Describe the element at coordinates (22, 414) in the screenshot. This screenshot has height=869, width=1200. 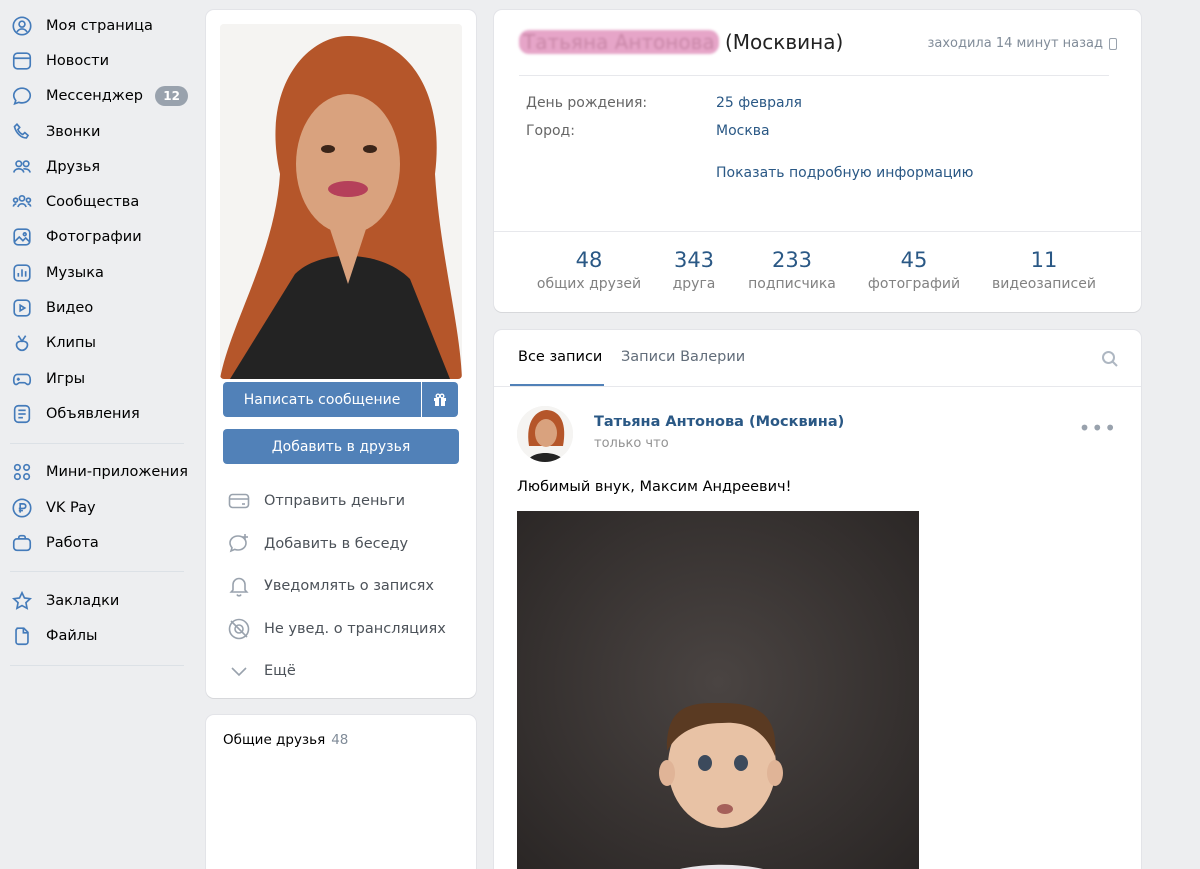
I see `classifieds-icon` at that location.